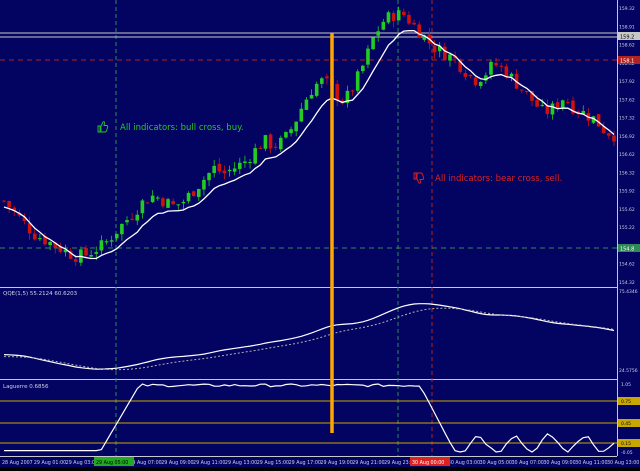 This screenshot has width=640, height=471. I want to click on price-axis-label: 156.92, so click(627, 137).